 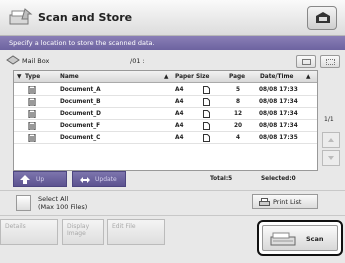 What do you see at coordinates (165, 90) in the screenshot?
I see `table-row: Document_A A4 5 08/08 17:33` at bounding box center [165, 90].